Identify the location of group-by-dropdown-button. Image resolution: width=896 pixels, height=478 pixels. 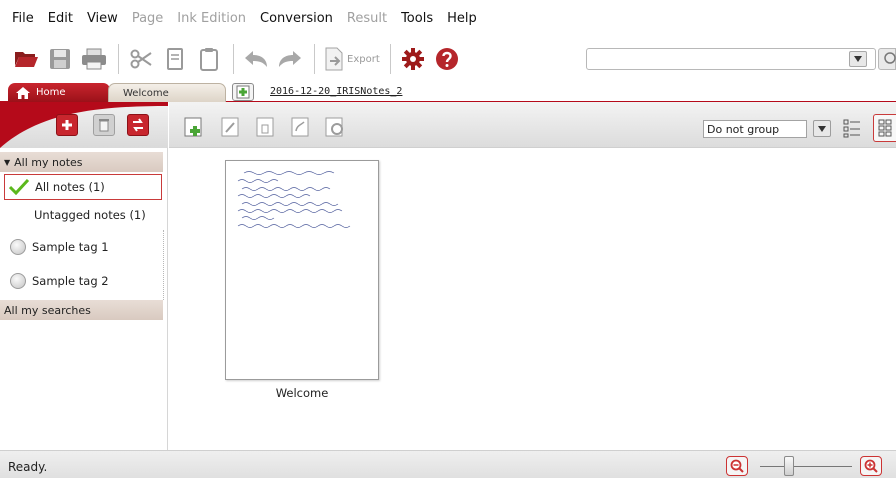
(822, 128).